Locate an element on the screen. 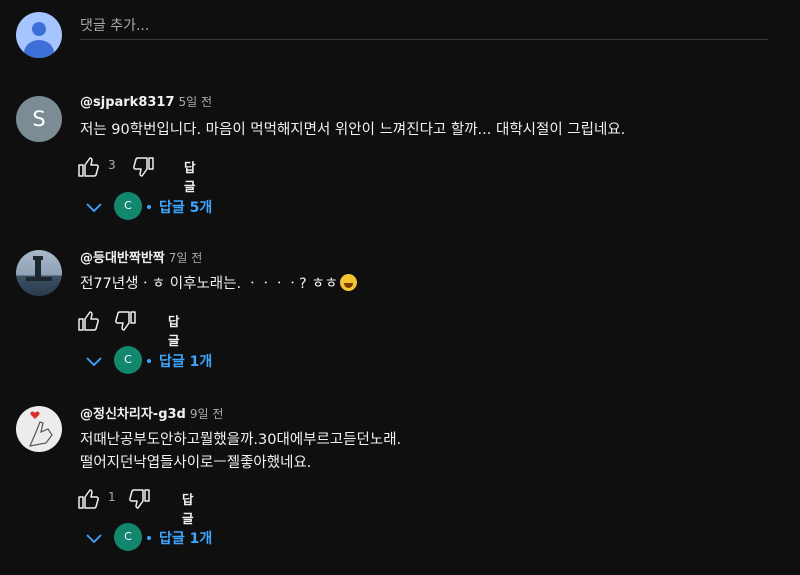 Image resolution: width=800 pixels, height=575 pixels. comment-text: 떨어지던낙엽들사이로ㅡ젤좋아했네요. is located at coordinates (196, 463).